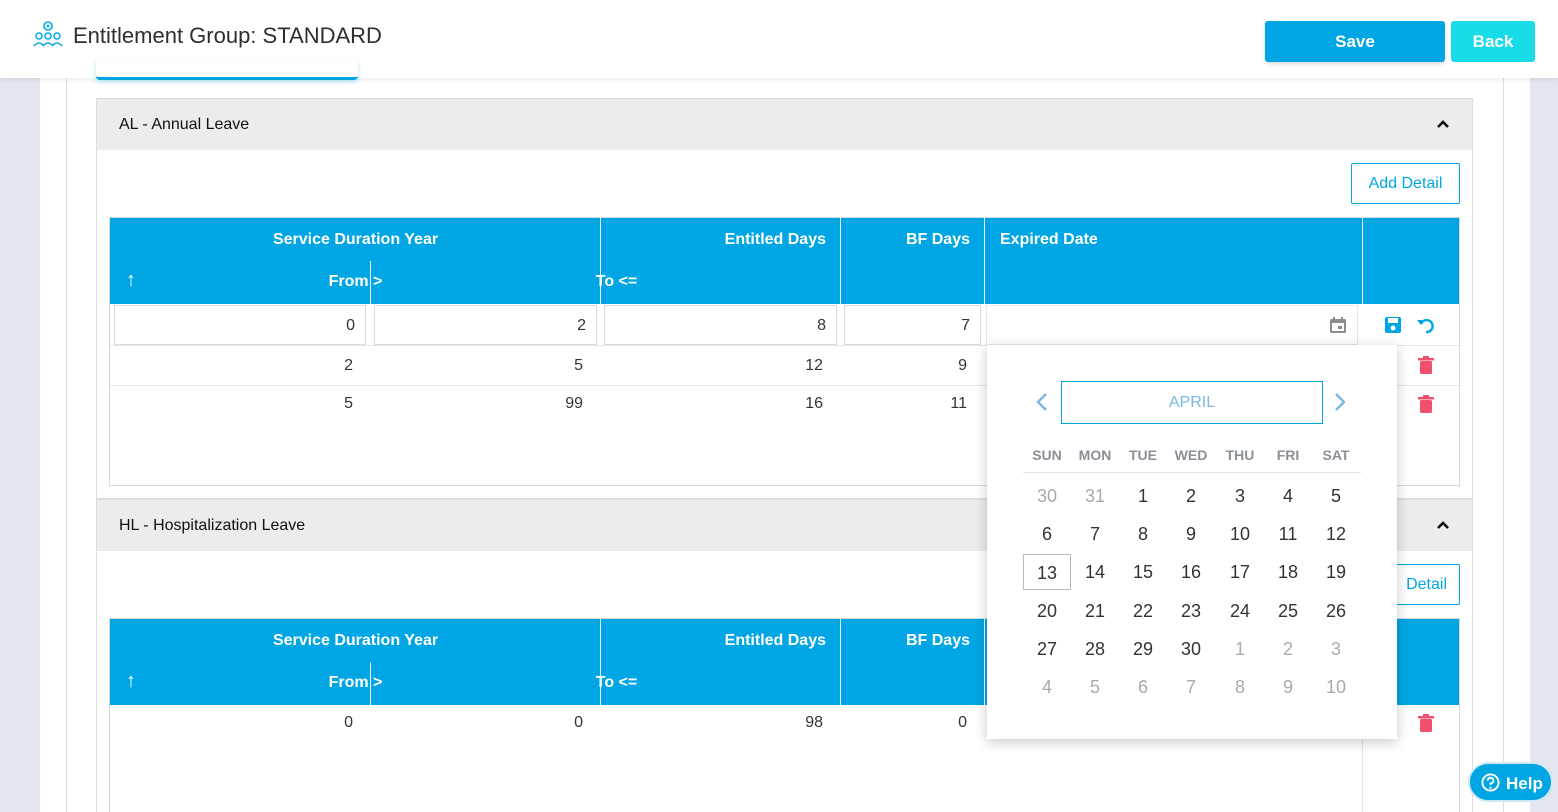 Image resolution: width=1558 pixels, height=812 pixels. I want to click on calendar-day: 13, so click(1047, 572).